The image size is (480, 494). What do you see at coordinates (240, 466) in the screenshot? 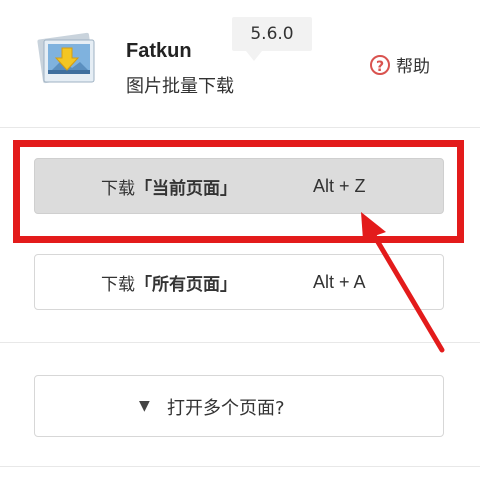
I see `bottom-divider` at bounding box center [240, 466].